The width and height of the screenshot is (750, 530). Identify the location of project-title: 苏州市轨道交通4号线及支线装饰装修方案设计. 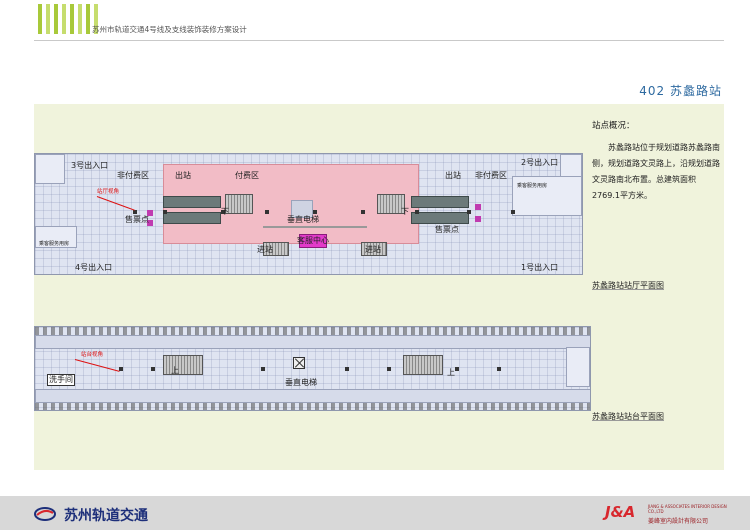
(169, 29).